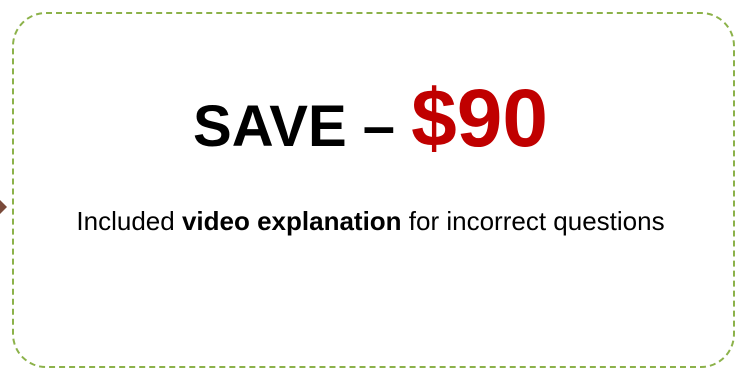 This screenshot has width=741, height=372. I want to click on description-highlight: video explanation, so click(291, 221).